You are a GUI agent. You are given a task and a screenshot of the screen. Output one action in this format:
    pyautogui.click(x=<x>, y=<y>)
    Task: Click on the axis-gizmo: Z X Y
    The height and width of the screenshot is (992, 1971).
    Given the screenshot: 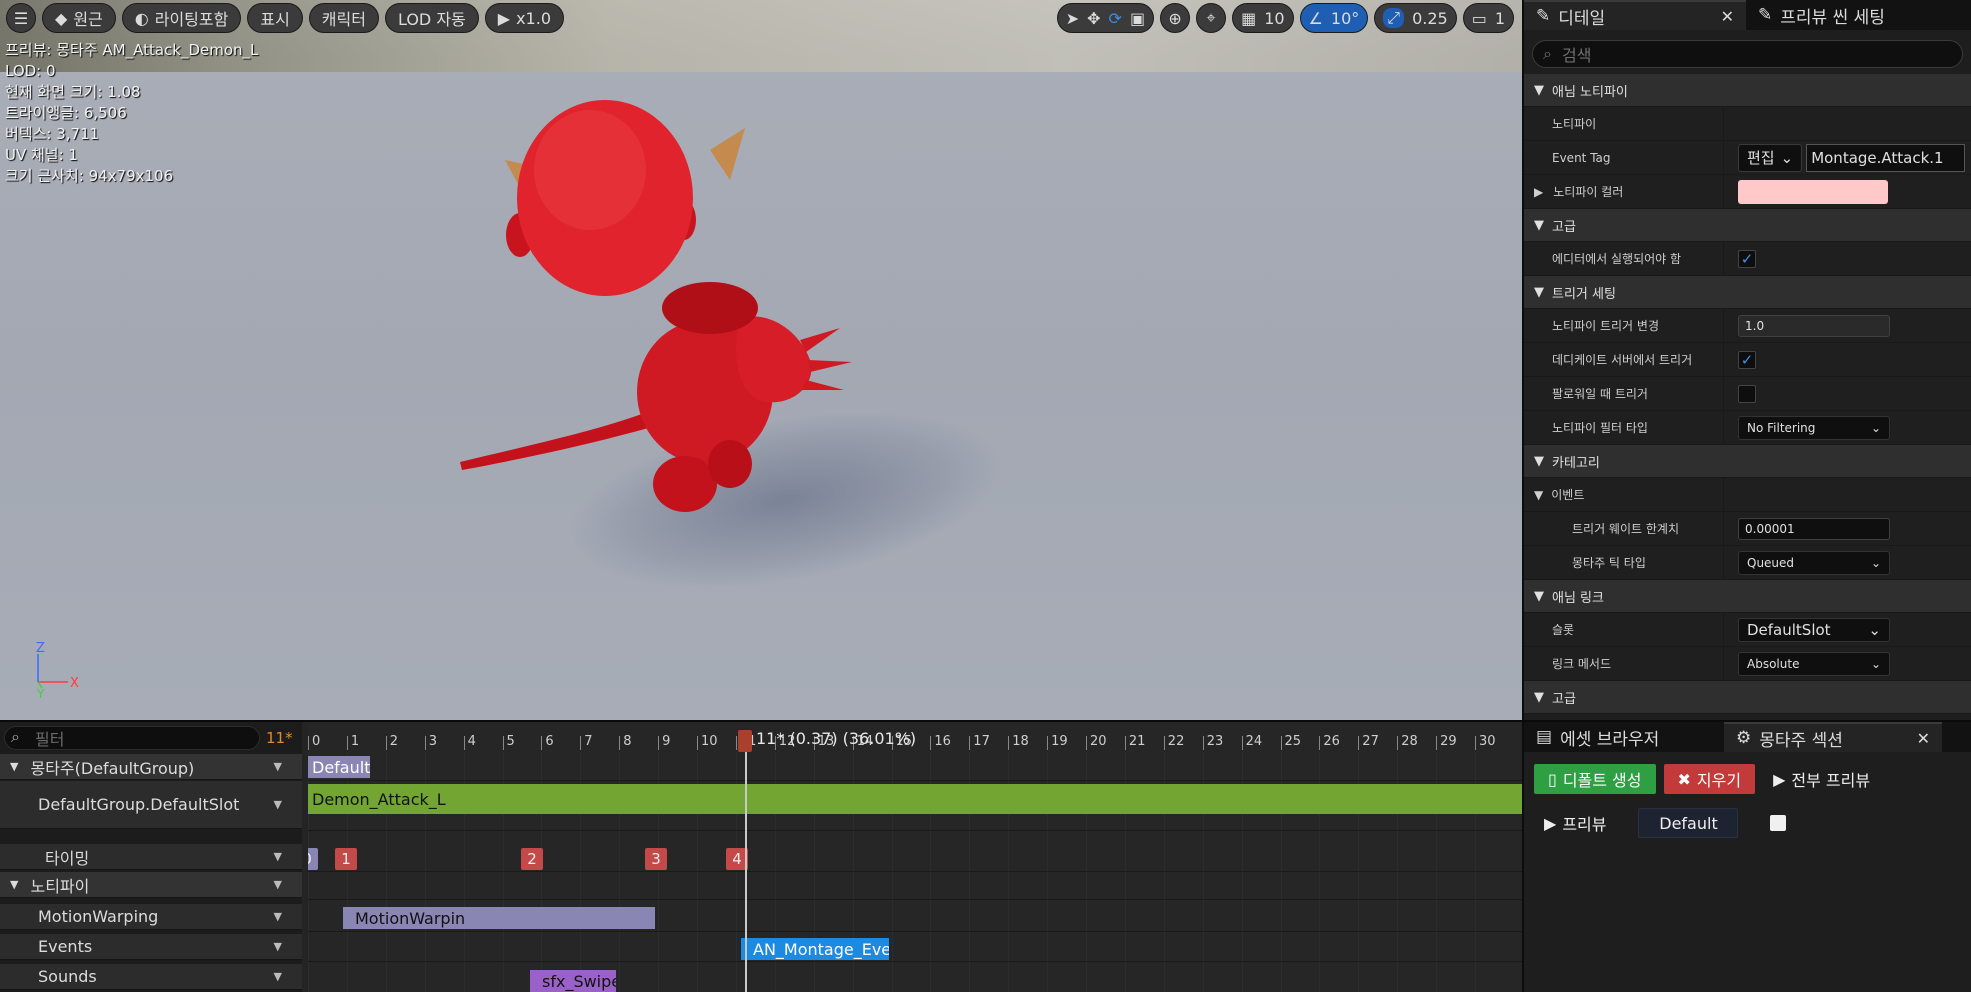 What is the action you would take?
    pyautogui.click(x=57, y=670)
    